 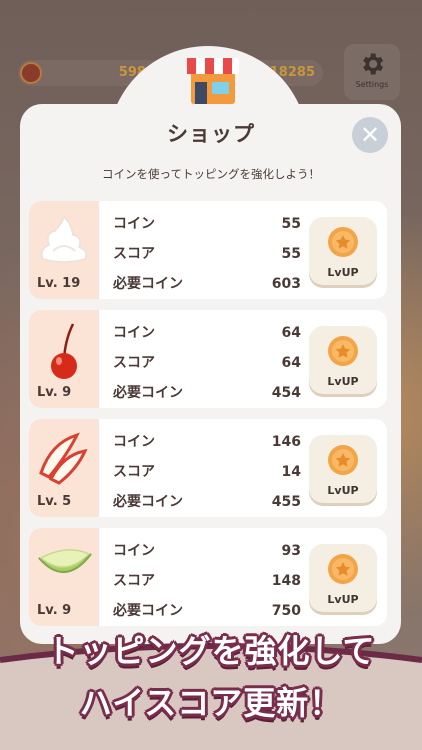 I want to click on item-thumbnail: Lv. 5, so click(x=64, y=468).